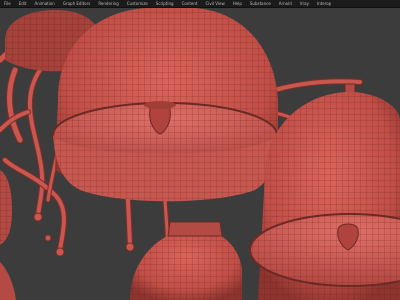  Describe the element at coordinates (190, 3) in the screenshot. I see `menu-content: Content` at that location.